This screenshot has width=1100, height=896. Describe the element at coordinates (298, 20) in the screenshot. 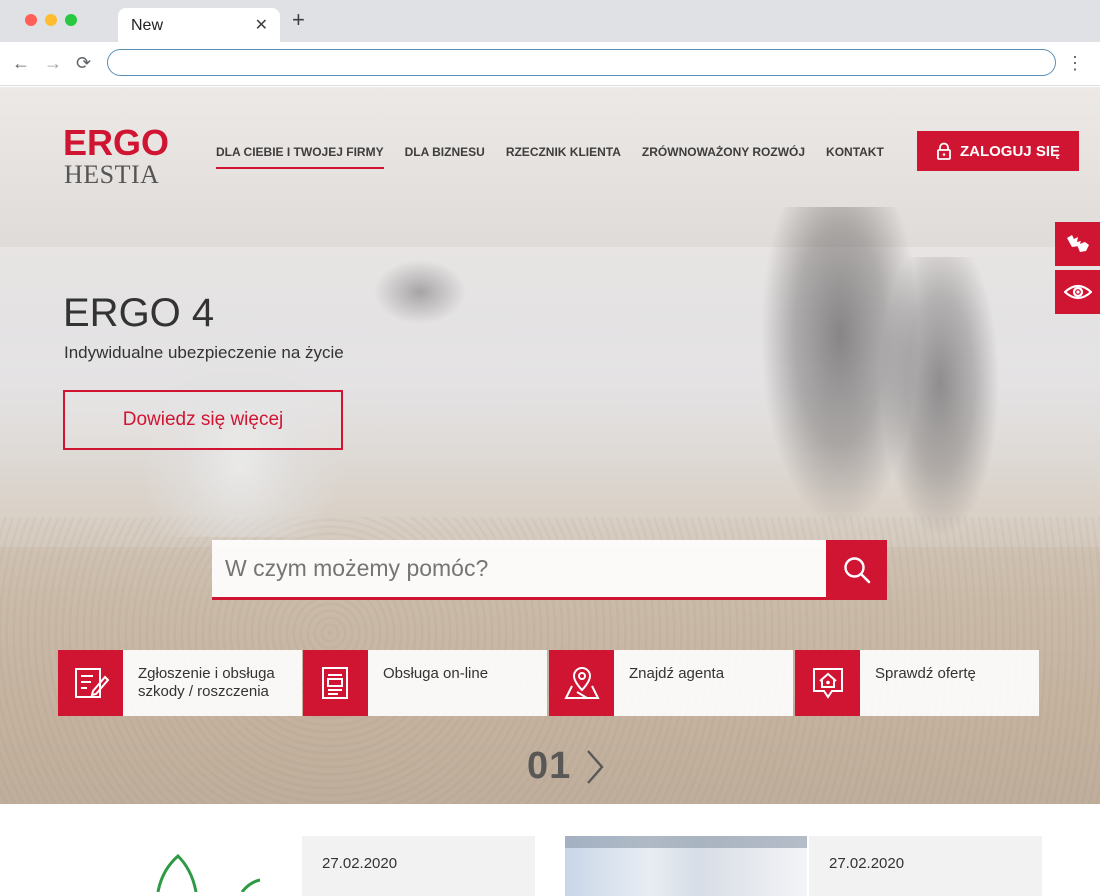

I see `new-tab-button: +` at that location.